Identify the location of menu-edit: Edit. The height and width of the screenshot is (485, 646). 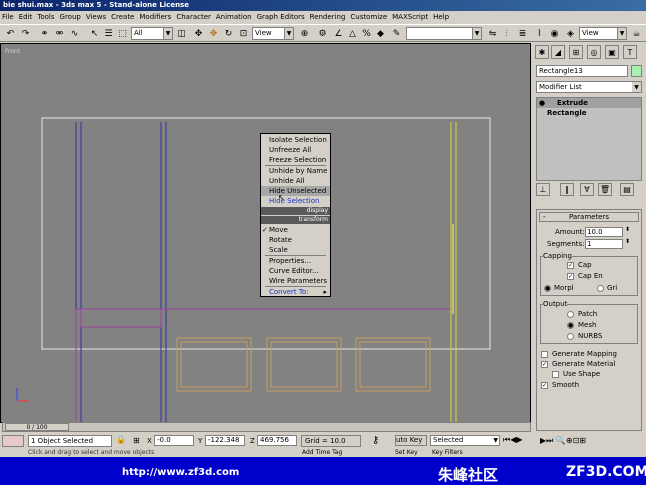
(26, 17).